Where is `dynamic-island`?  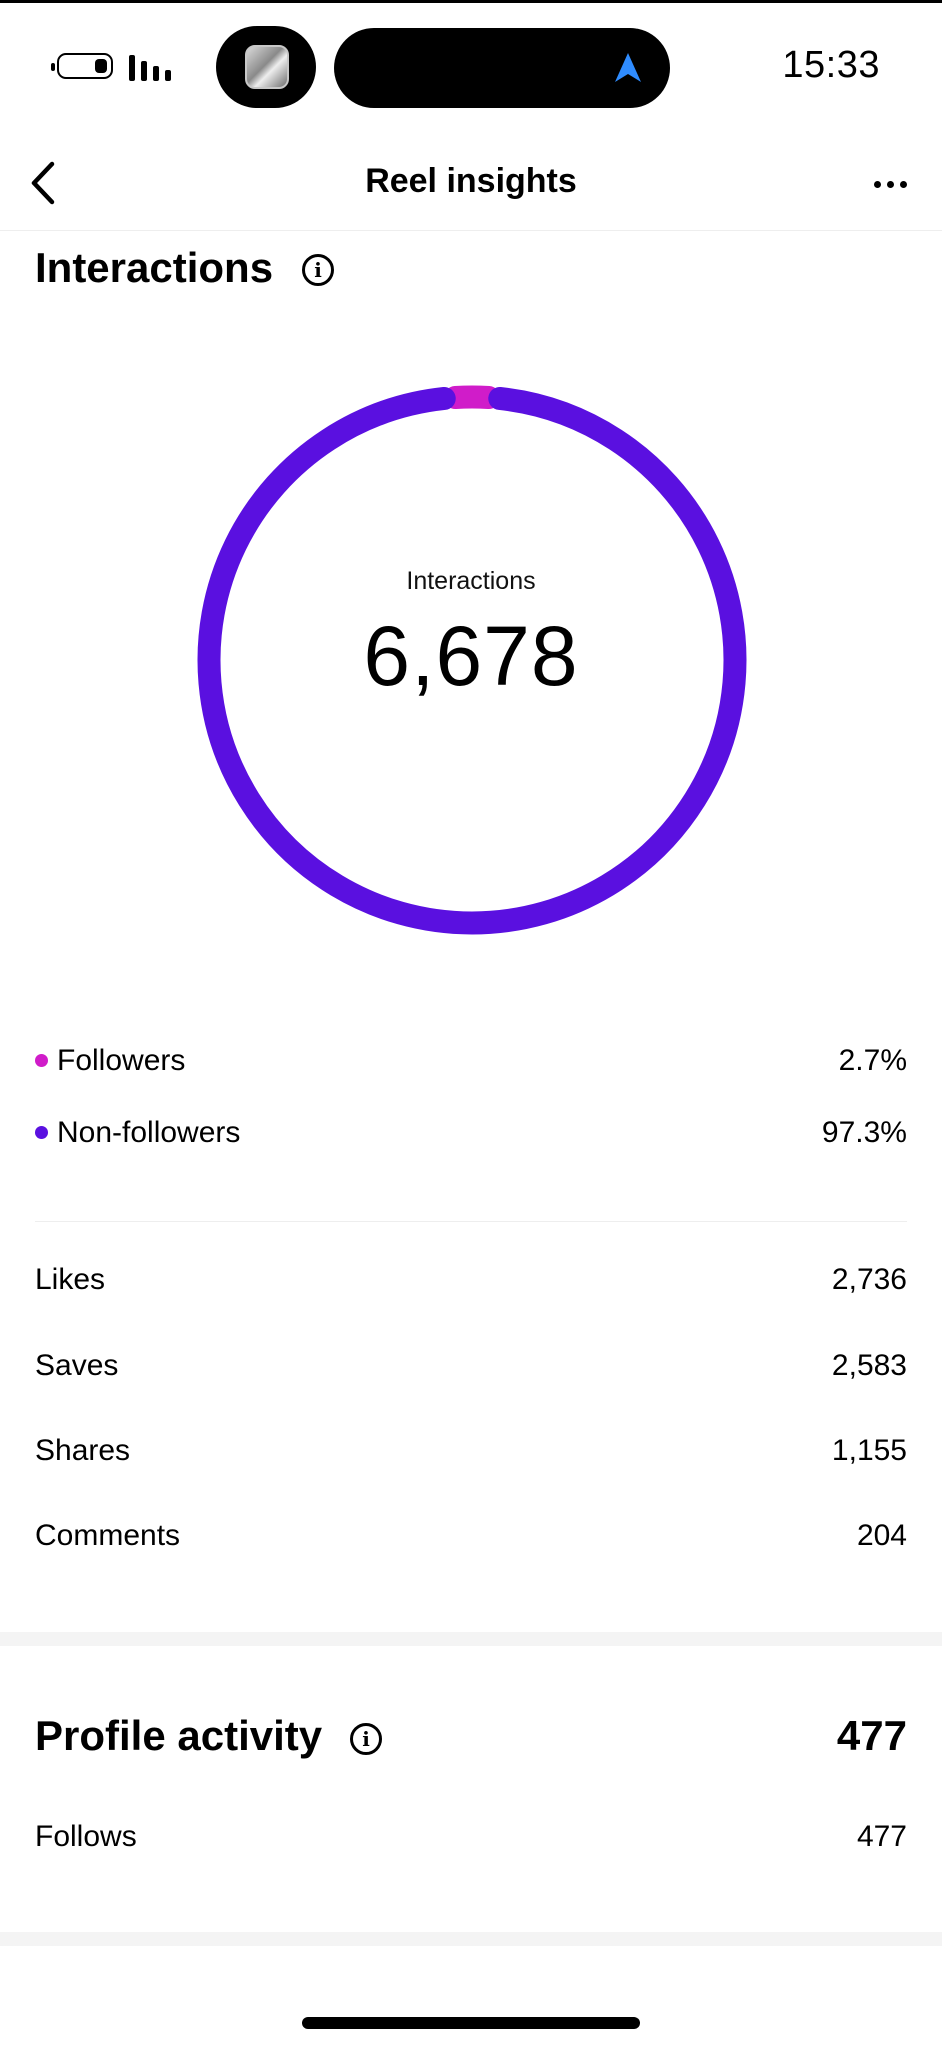 dynamic-island is located at coordinates (502, 68).